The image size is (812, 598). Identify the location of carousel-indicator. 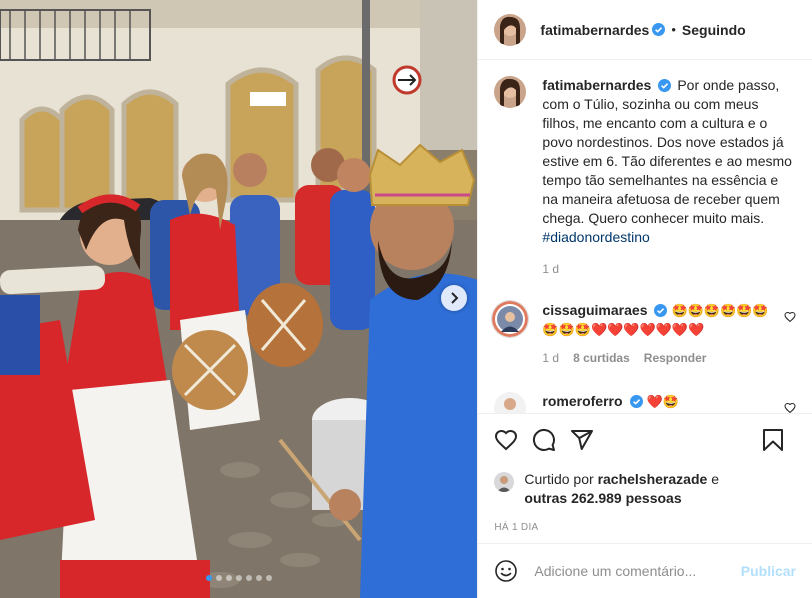
(238, 578).